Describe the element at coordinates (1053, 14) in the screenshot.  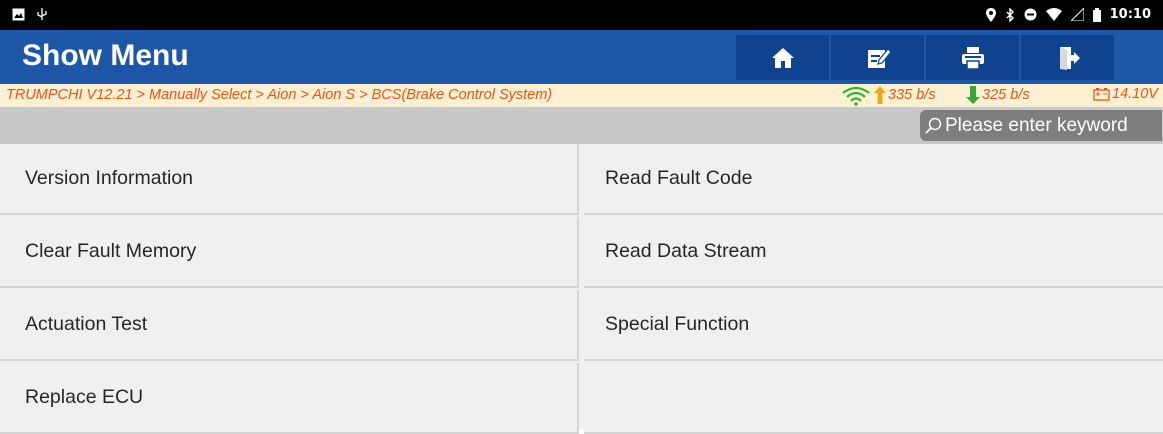
I see `wifi-status-icon` at that location.